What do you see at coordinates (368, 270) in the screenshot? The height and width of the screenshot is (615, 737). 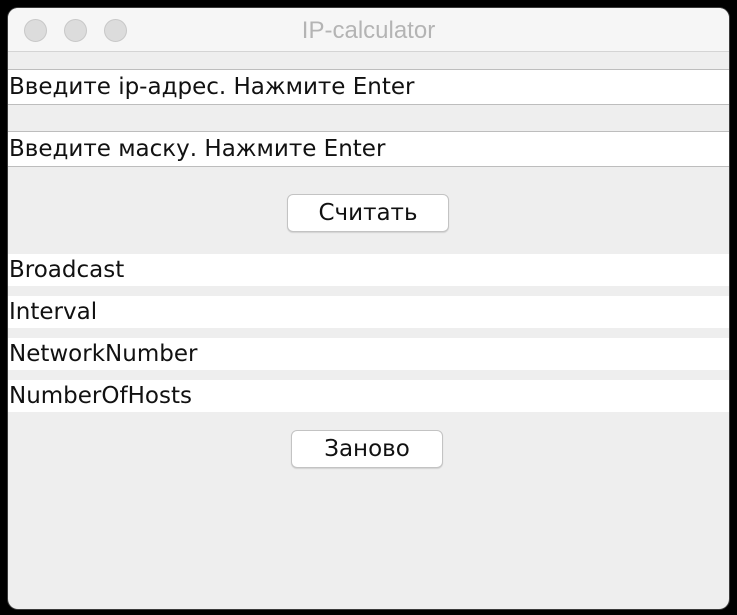 I see `broadcast-result: Broadcast` at bounding box center [368, 270].